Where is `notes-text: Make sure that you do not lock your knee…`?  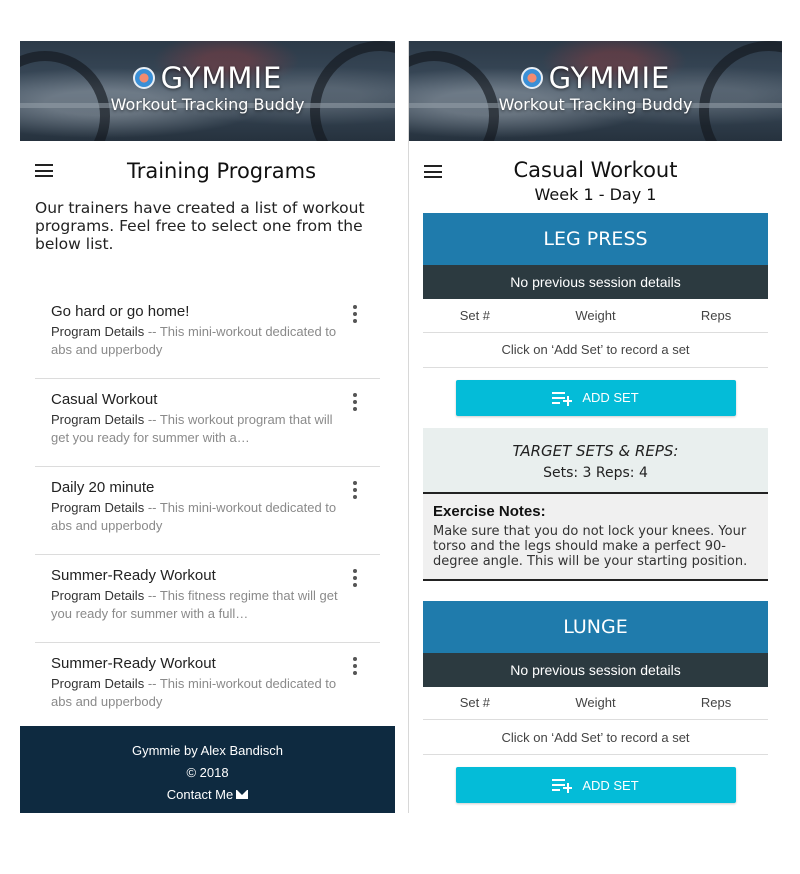 notes-text: Make sure that you do not lock your knee… is located at coordinates (590, 546).